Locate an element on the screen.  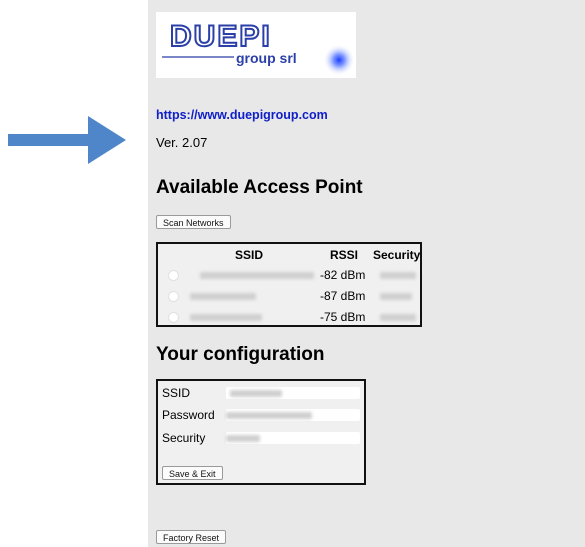
scan-networks-button: Scan Networks is located at coordinates (193, 222).